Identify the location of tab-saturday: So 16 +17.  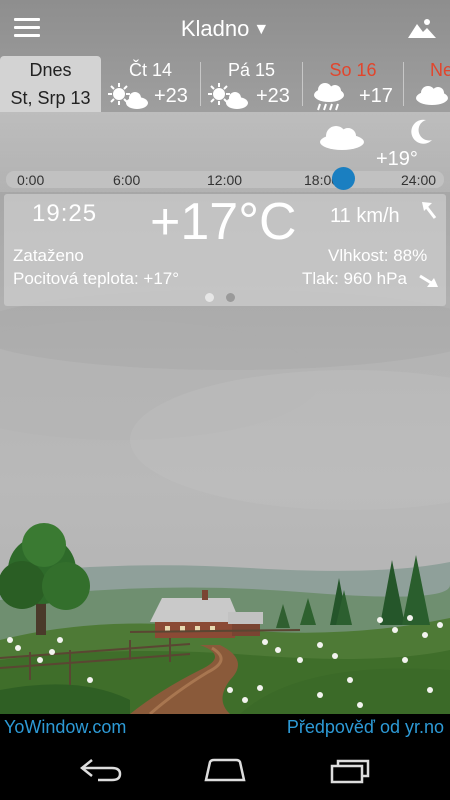
(353, 84).